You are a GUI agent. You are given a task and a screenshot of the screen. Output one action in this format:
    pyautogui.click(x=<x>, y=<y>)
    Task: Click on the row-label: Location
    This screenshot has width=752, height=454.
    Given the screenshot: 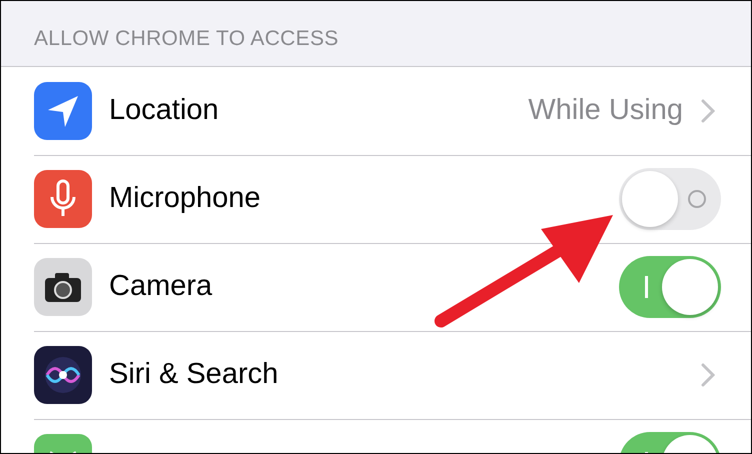 What is the action you would take?
    pyautogui.click(x=318, y=111)
    